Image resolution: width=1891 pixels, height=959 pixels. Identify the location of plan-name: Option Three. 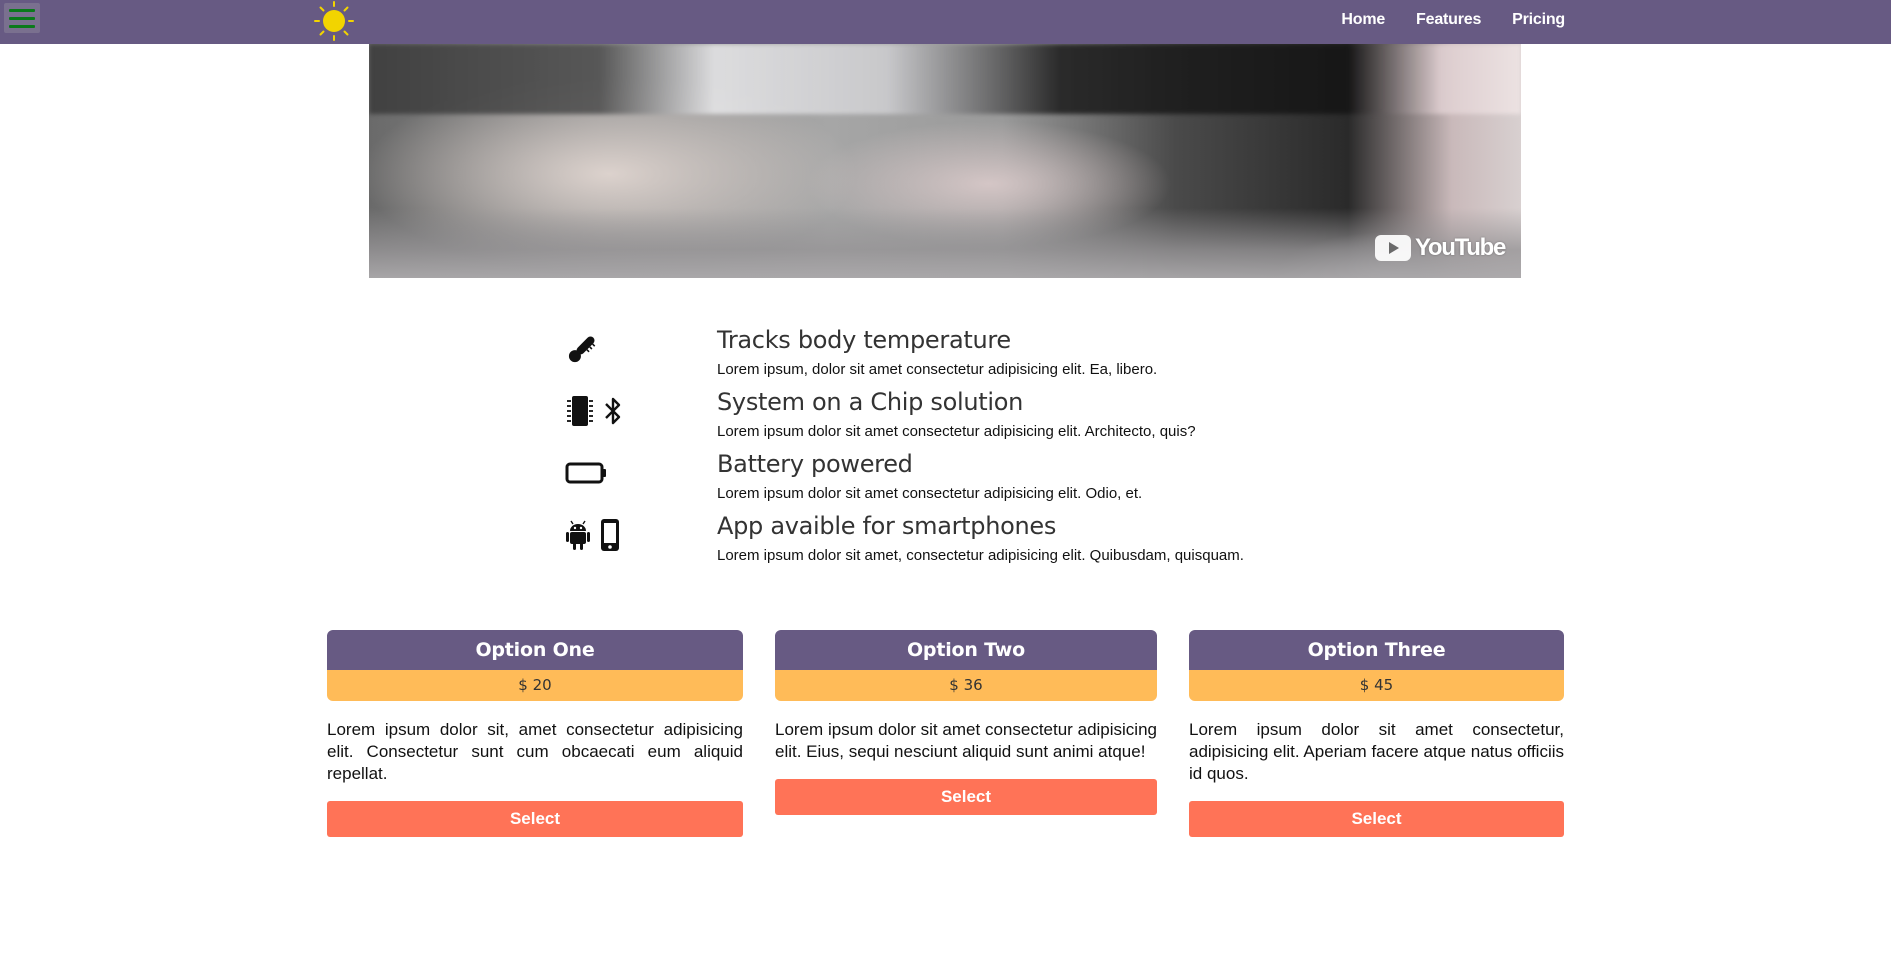
(1376, 650).